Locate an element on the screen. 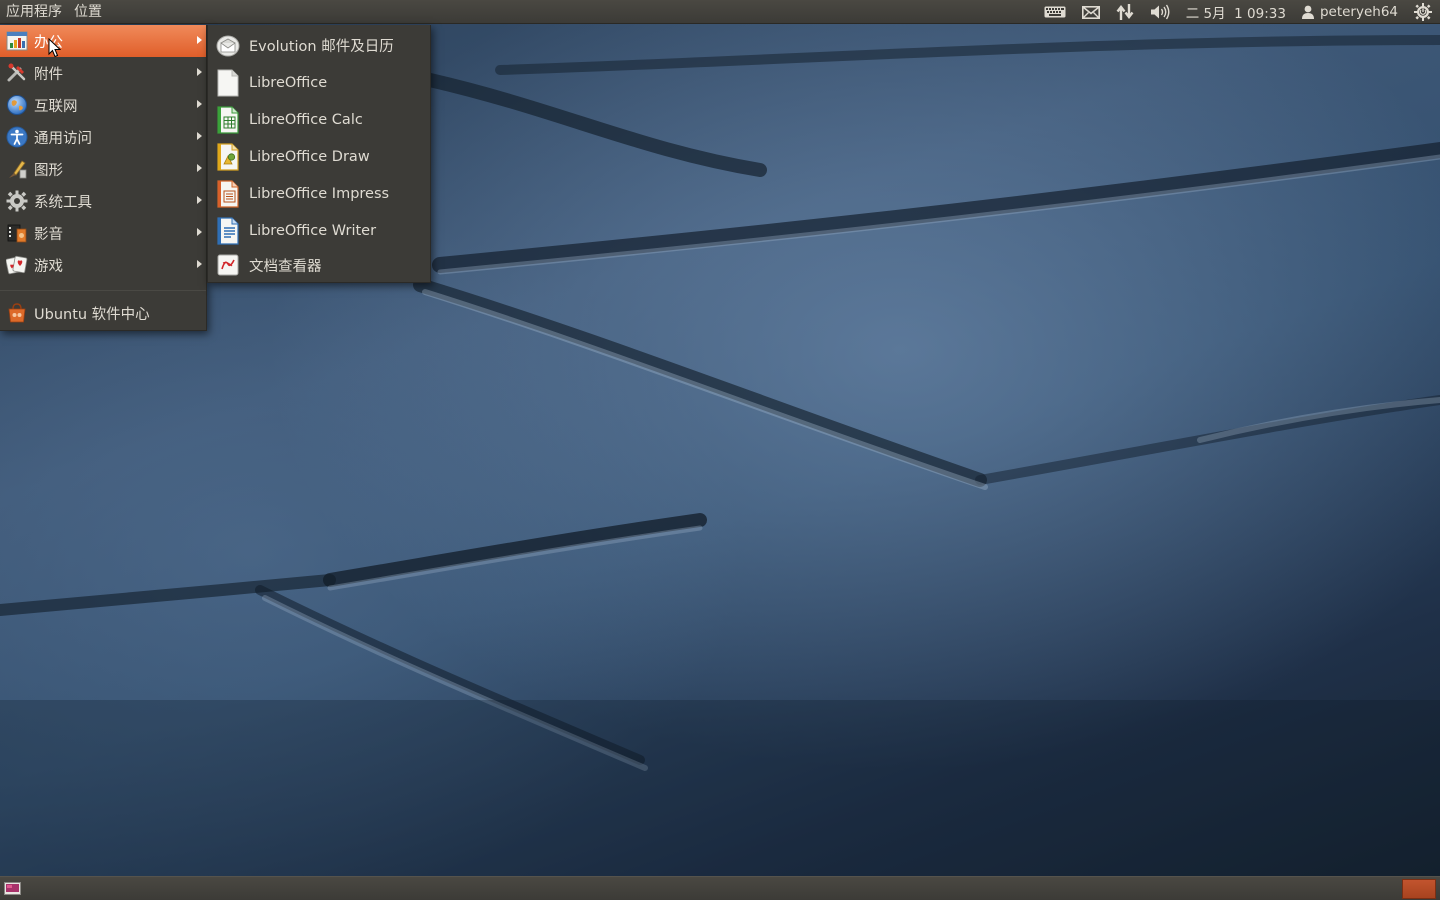  menu-item-office: 办公 is located at coordinates (103, 41).